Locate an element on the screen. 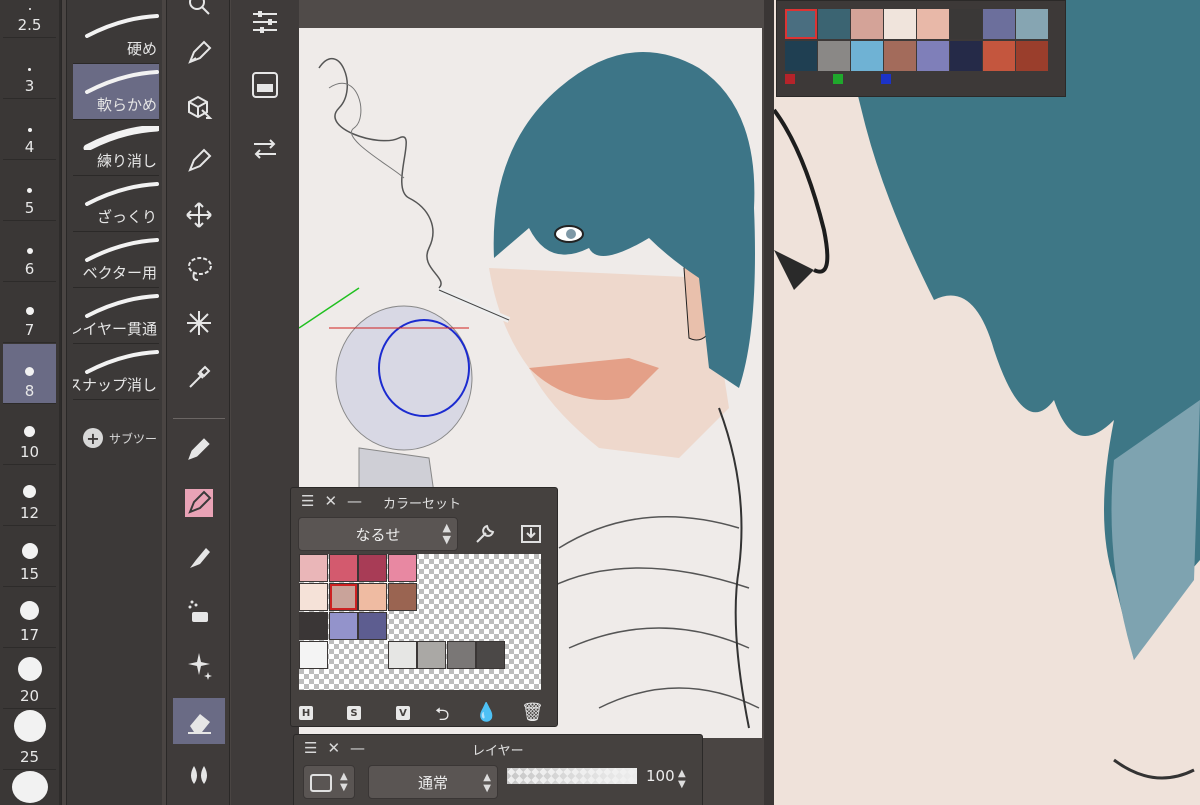  sub-tool-item: 練り消し is located at coordinates (116, 148).